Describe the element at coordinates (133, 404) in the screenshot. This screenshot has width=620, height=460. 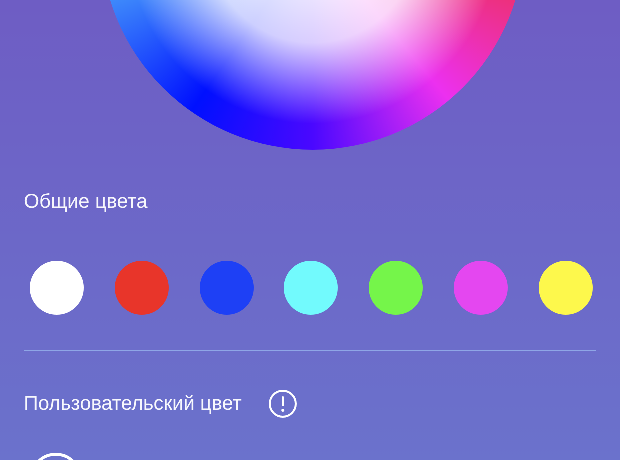
I see `section-title: Пользовательский цвет` at that location.